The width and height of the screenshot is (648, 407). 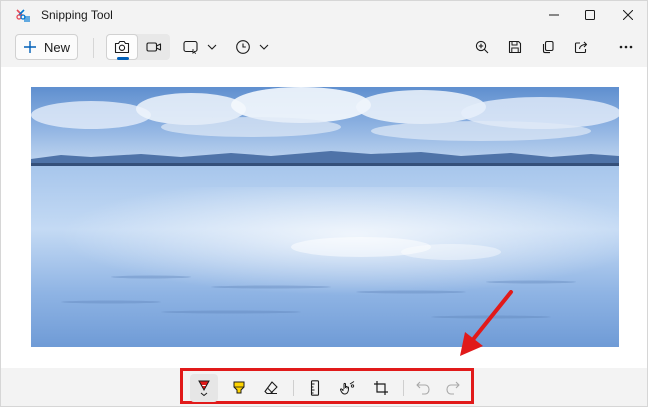 What do you see at coordinates (123, 58) in the screenshot?
I see `active-mode-indicator` at bounding box center [123, 58].